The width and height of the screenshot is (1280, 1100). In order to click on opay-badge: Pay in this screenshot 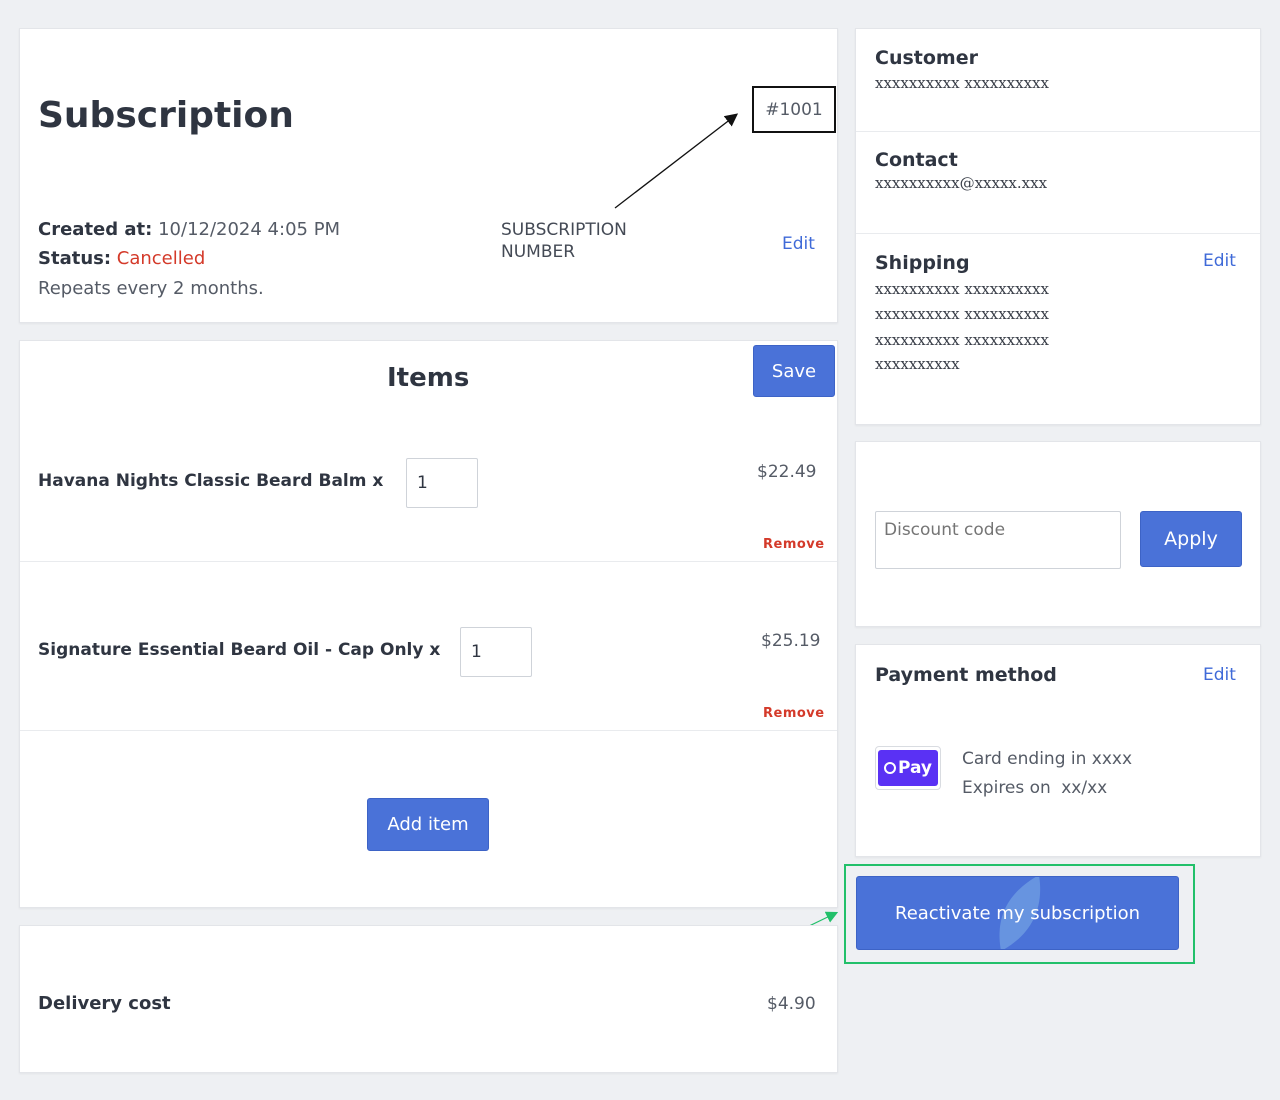, I will do `click(908, 768)`.